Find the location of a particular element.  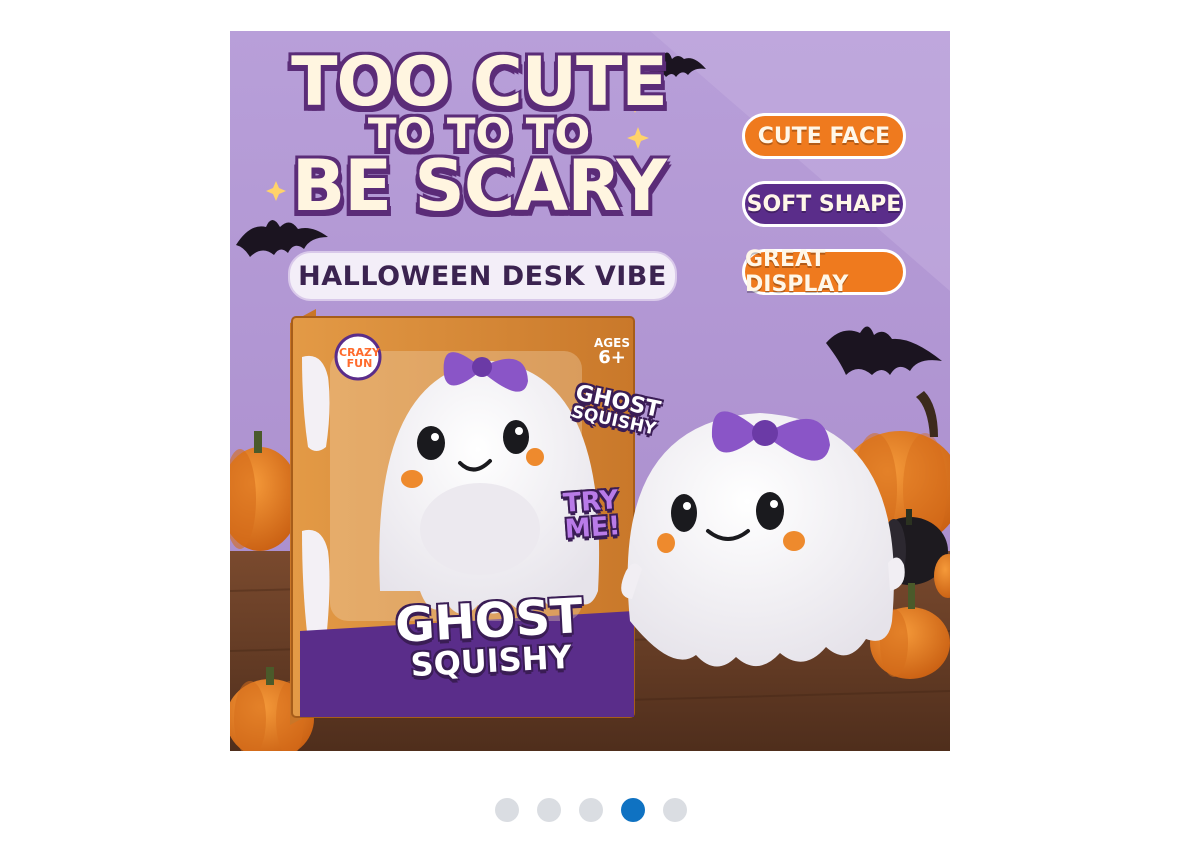

try-me-line-2: ME! is located at coordinates (592, 528).